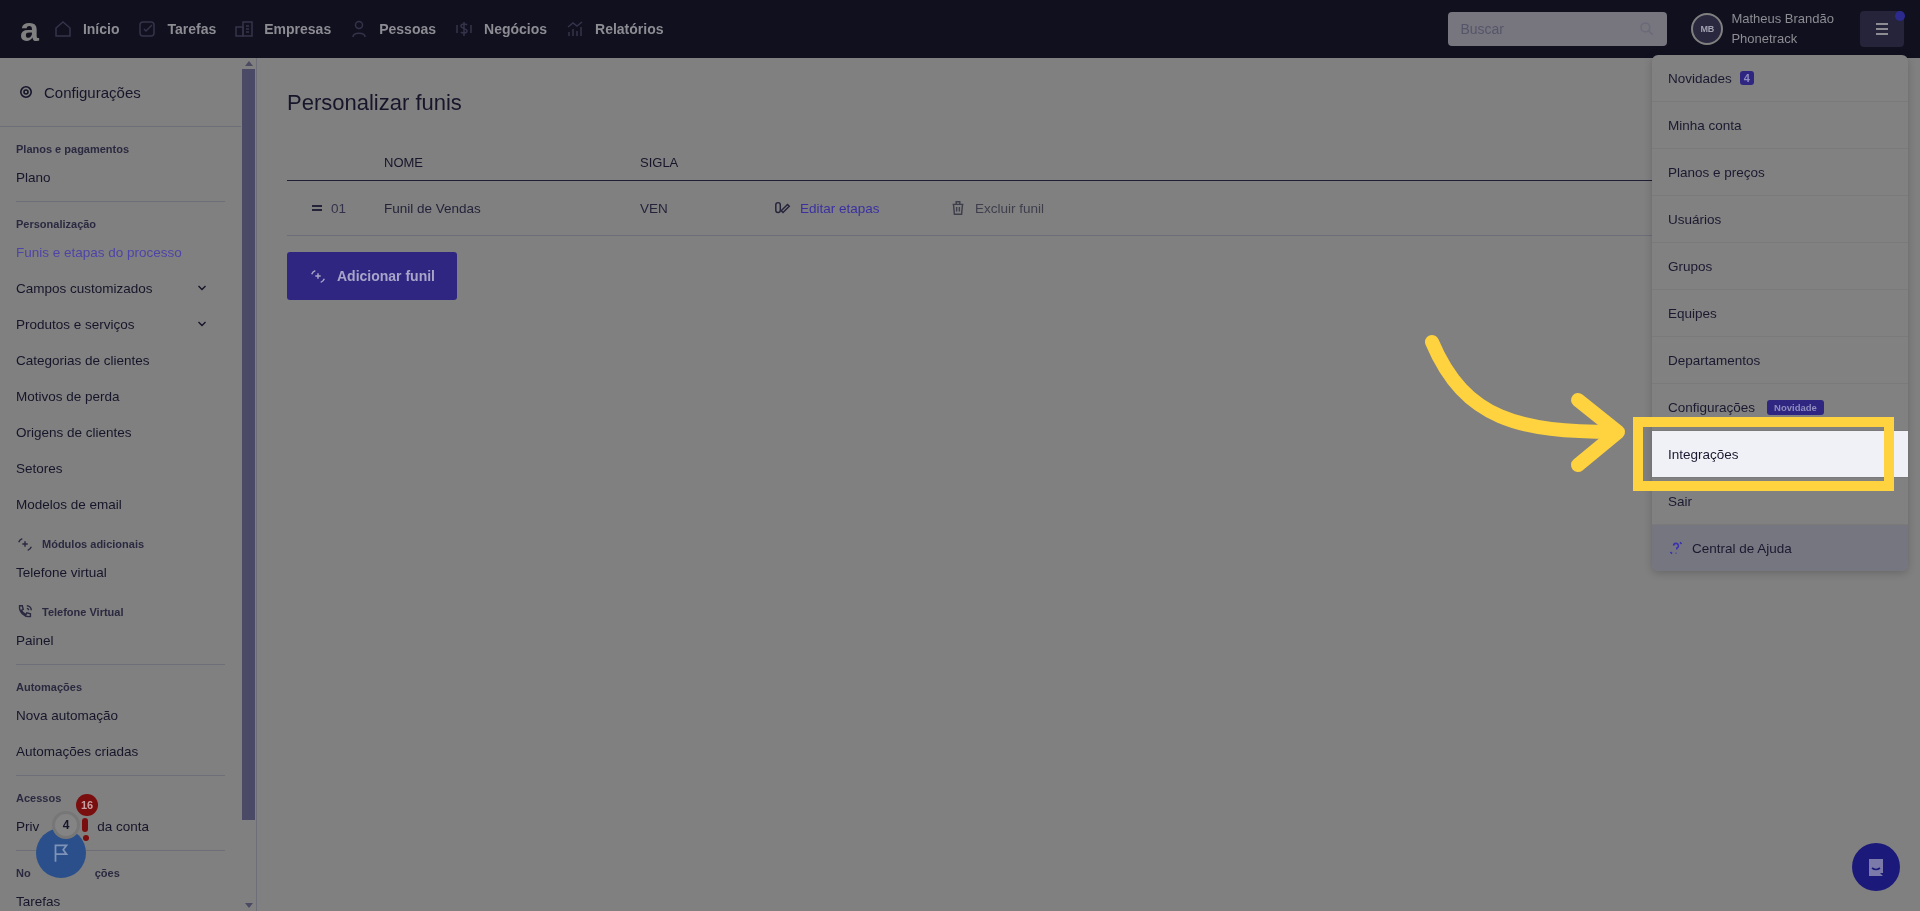 This screenshot has height=911, width=1920. Describe the element at coordinates (87, 805) in the screenshot. I see `notification-badge: 16` at that location.